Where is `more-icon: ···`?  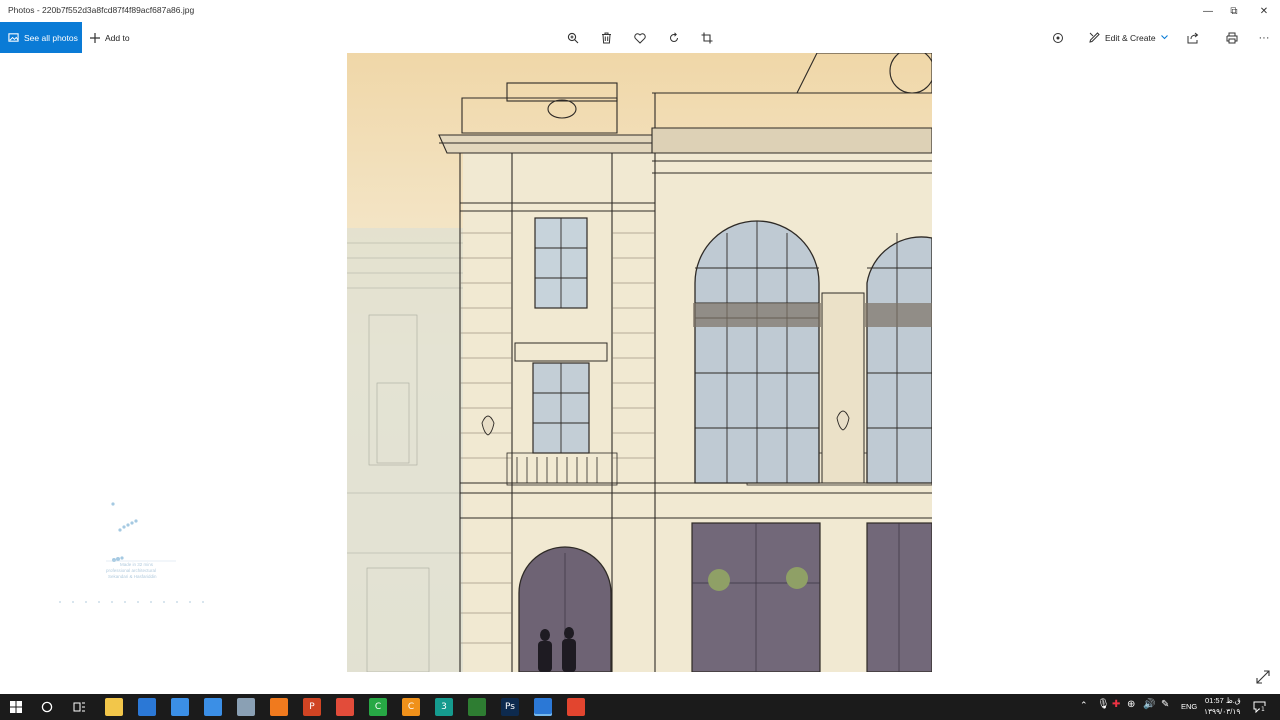
more-icon: ··· is located at coordinates (1264, 38).